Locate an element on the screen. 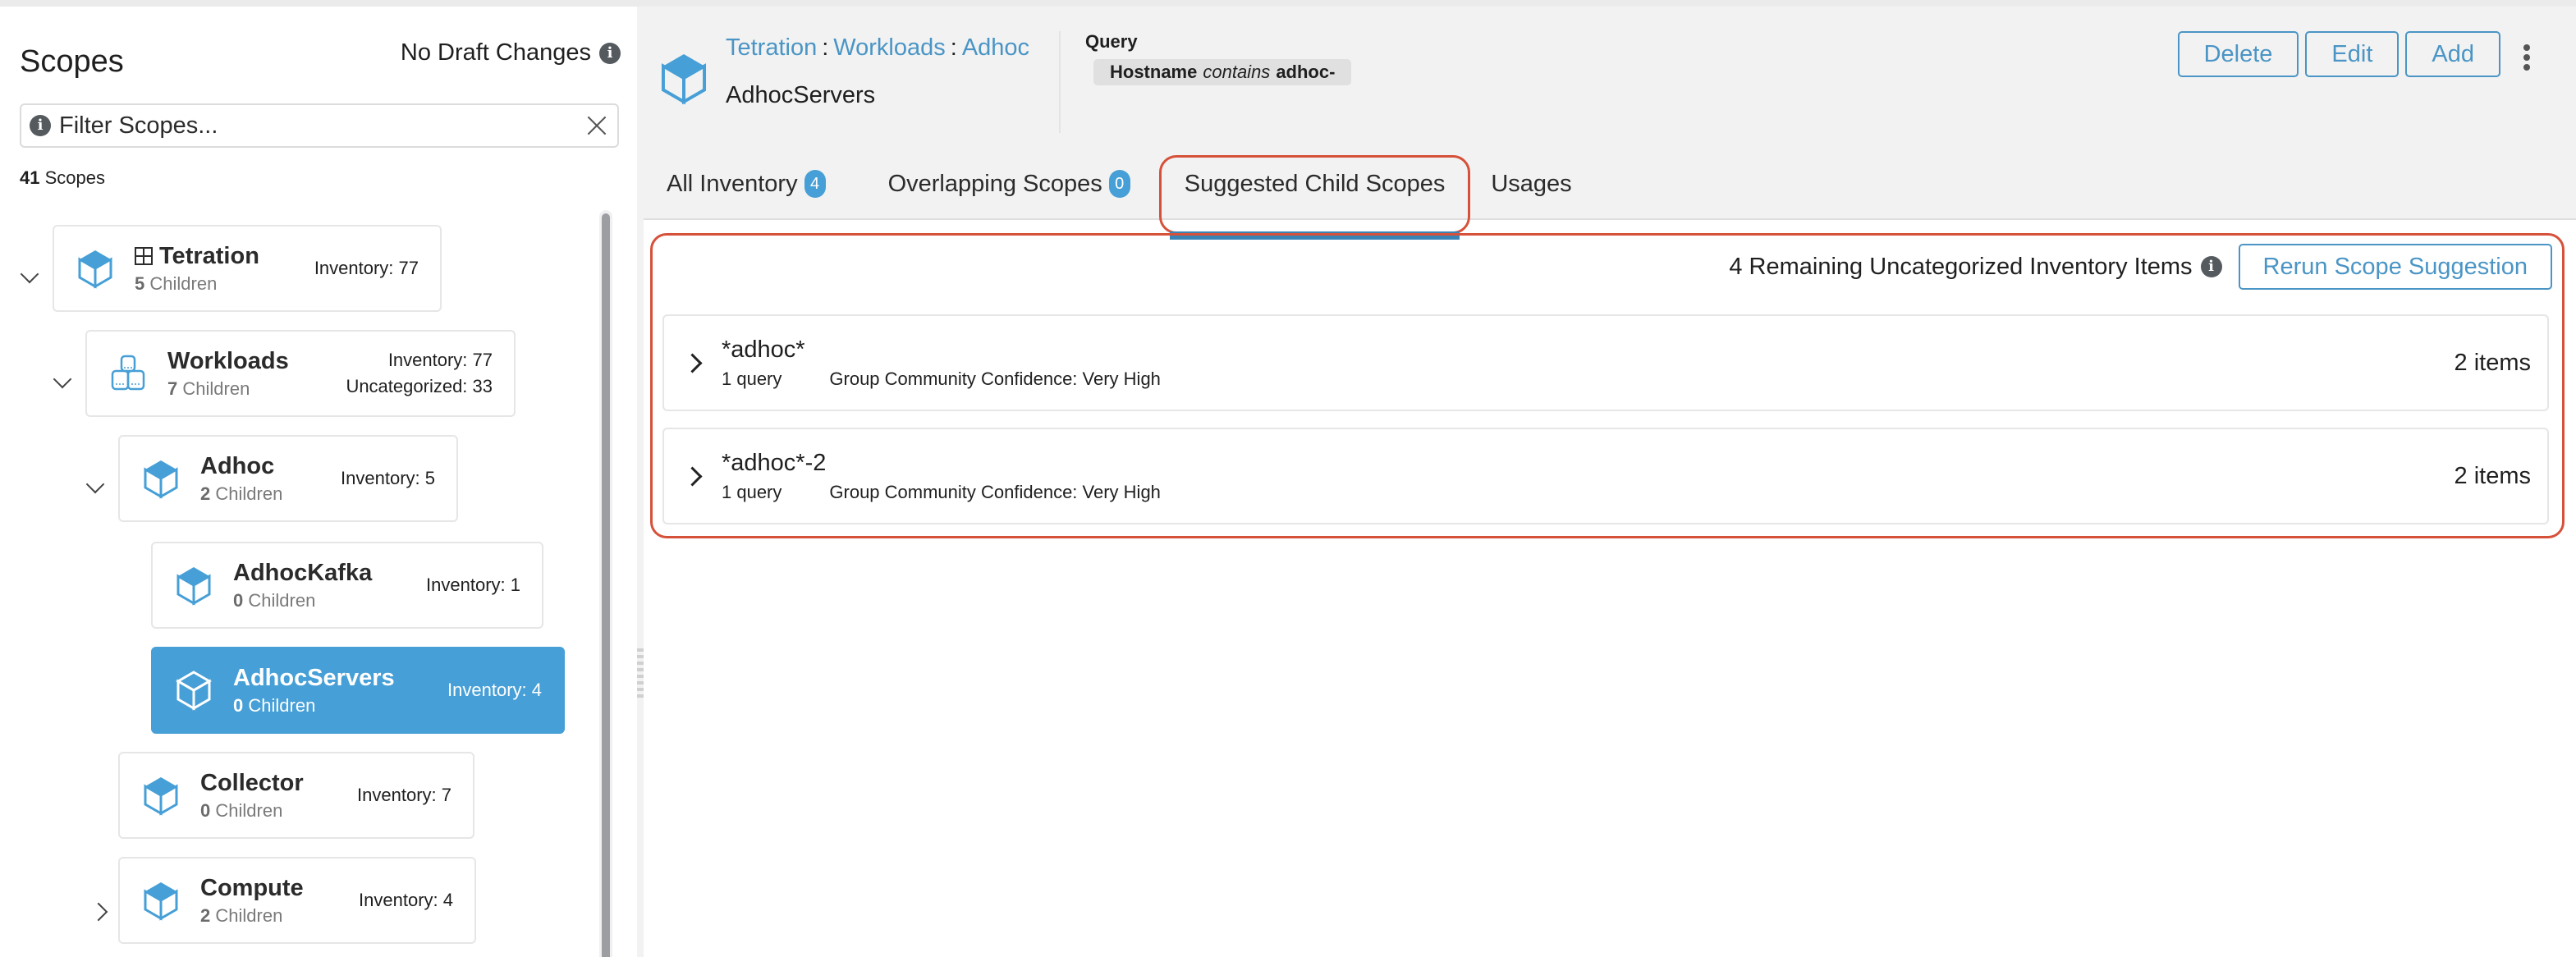  breadcrumb-link-tetration: Tetration is located at coordinates (771, 48).